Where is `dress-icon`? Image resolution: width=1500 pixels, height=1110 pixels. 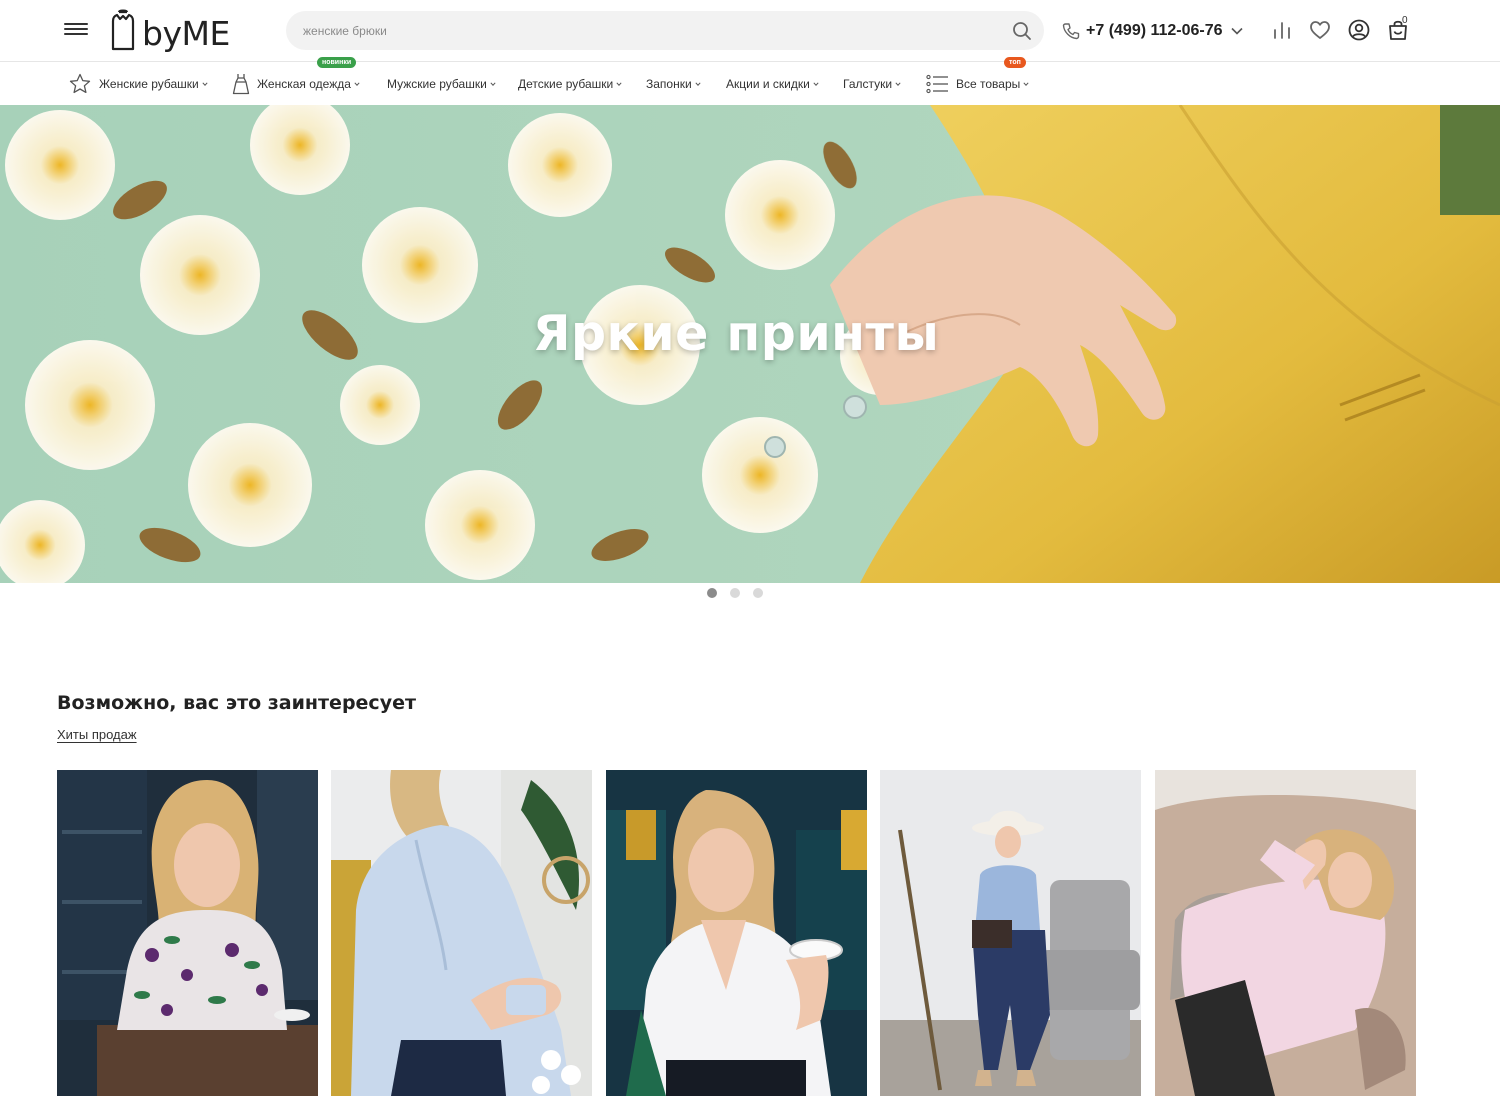
dress-icon is located at coordinates (241, 84).